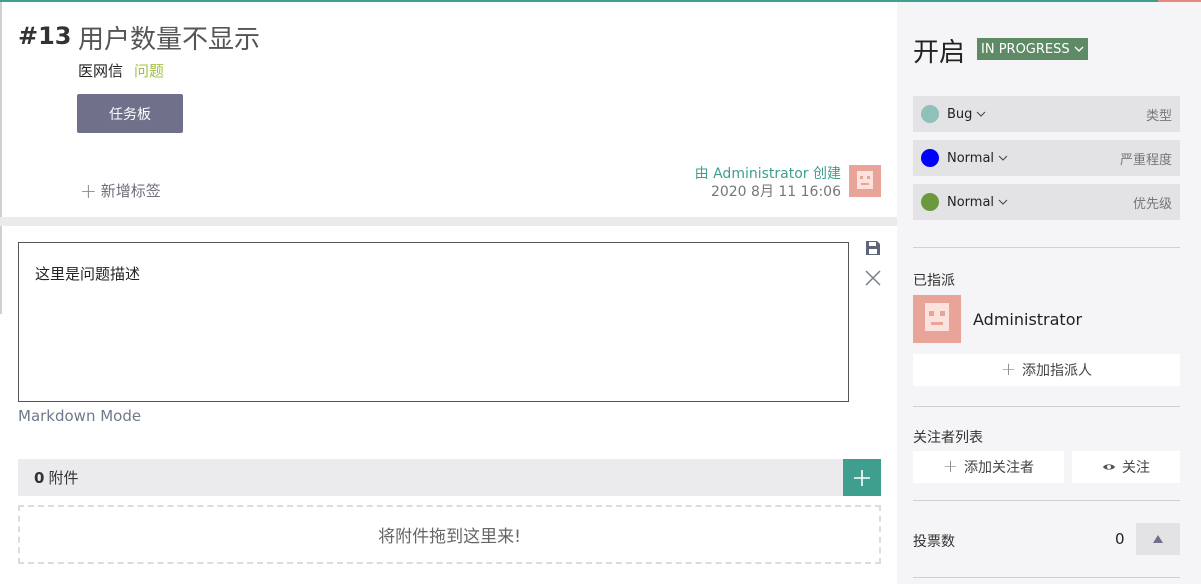 The height and width of the screenshot is (584, 1201). Describe the element at coordinates (130, 113) in the screenshot. I see `taskboard-button: 任务板` at that location.